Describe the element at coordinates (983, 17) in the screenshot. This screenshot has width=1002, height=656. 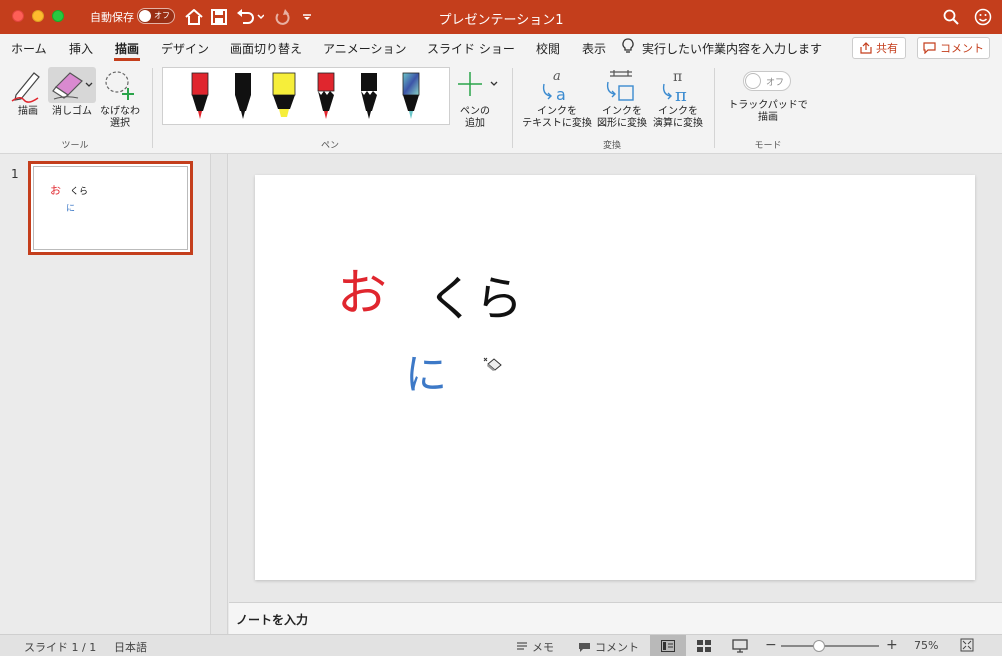
I see `feedback-smiley-icon` at that location.